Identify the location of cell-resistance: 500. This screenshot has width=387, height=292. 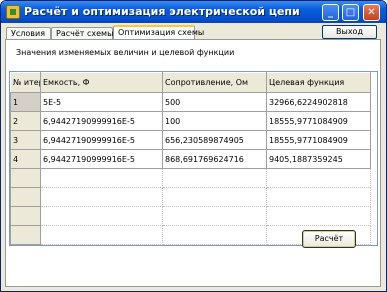
(214, 102).